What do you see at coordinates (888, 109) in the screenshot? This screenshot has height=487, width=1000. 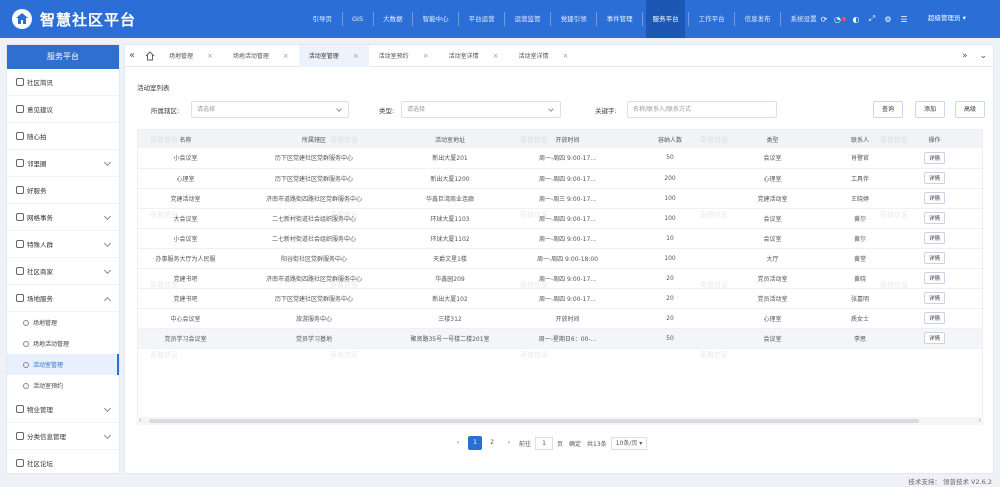 I see `search-button: 查询` at bounding box center [888, 109].